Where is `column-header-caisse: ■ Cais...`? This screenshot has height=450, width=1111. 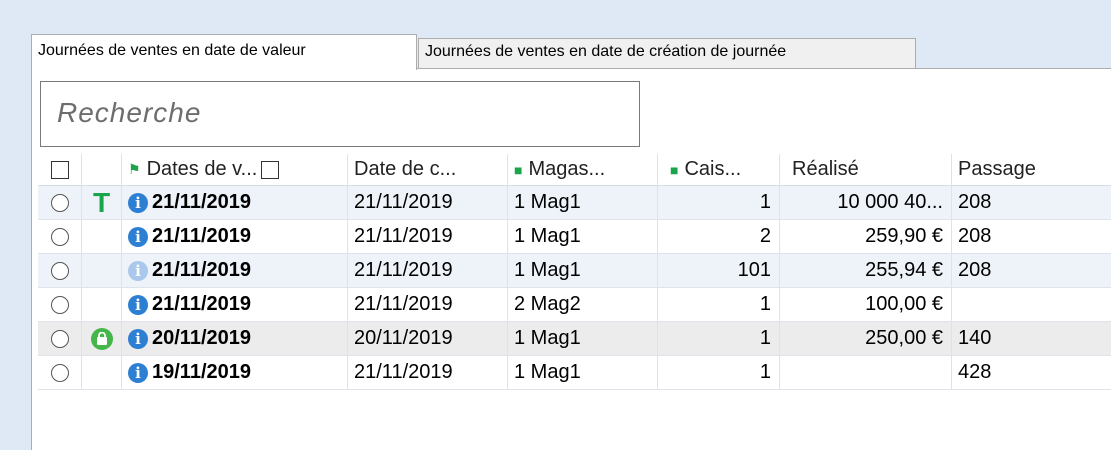
column-header-caisse: ■ Cais... is located at coordinates (719, 169).